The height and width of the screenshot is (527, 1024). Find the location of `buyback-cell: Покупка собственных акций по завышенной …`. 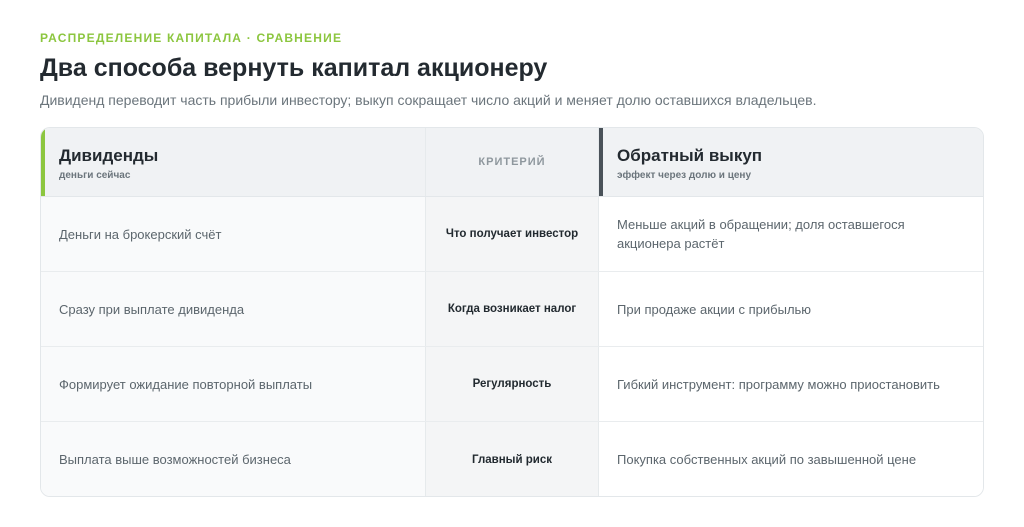

buyback-cell: Покупка собственных акций по завышенной … is located at coordinates (791, 459).